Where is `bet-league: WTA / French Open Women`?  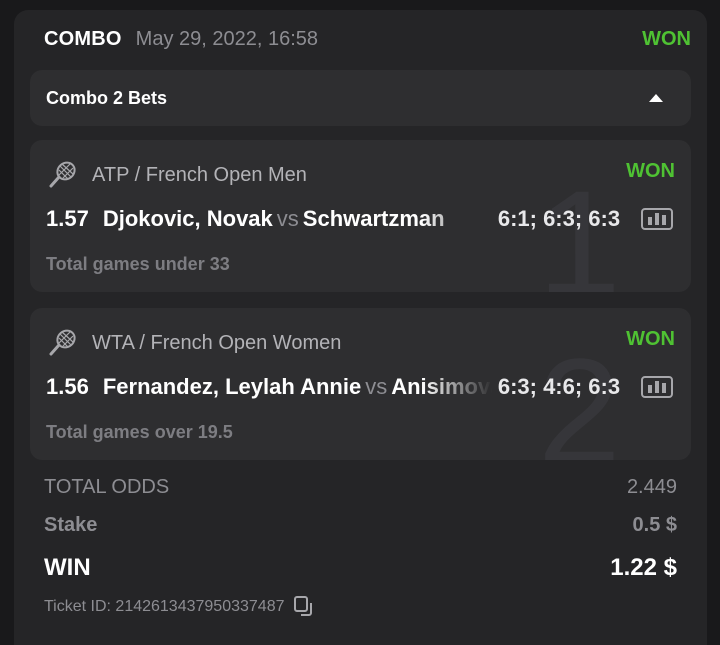
bet-league: WTA / French Open Women is located at coordinates (194, 343).